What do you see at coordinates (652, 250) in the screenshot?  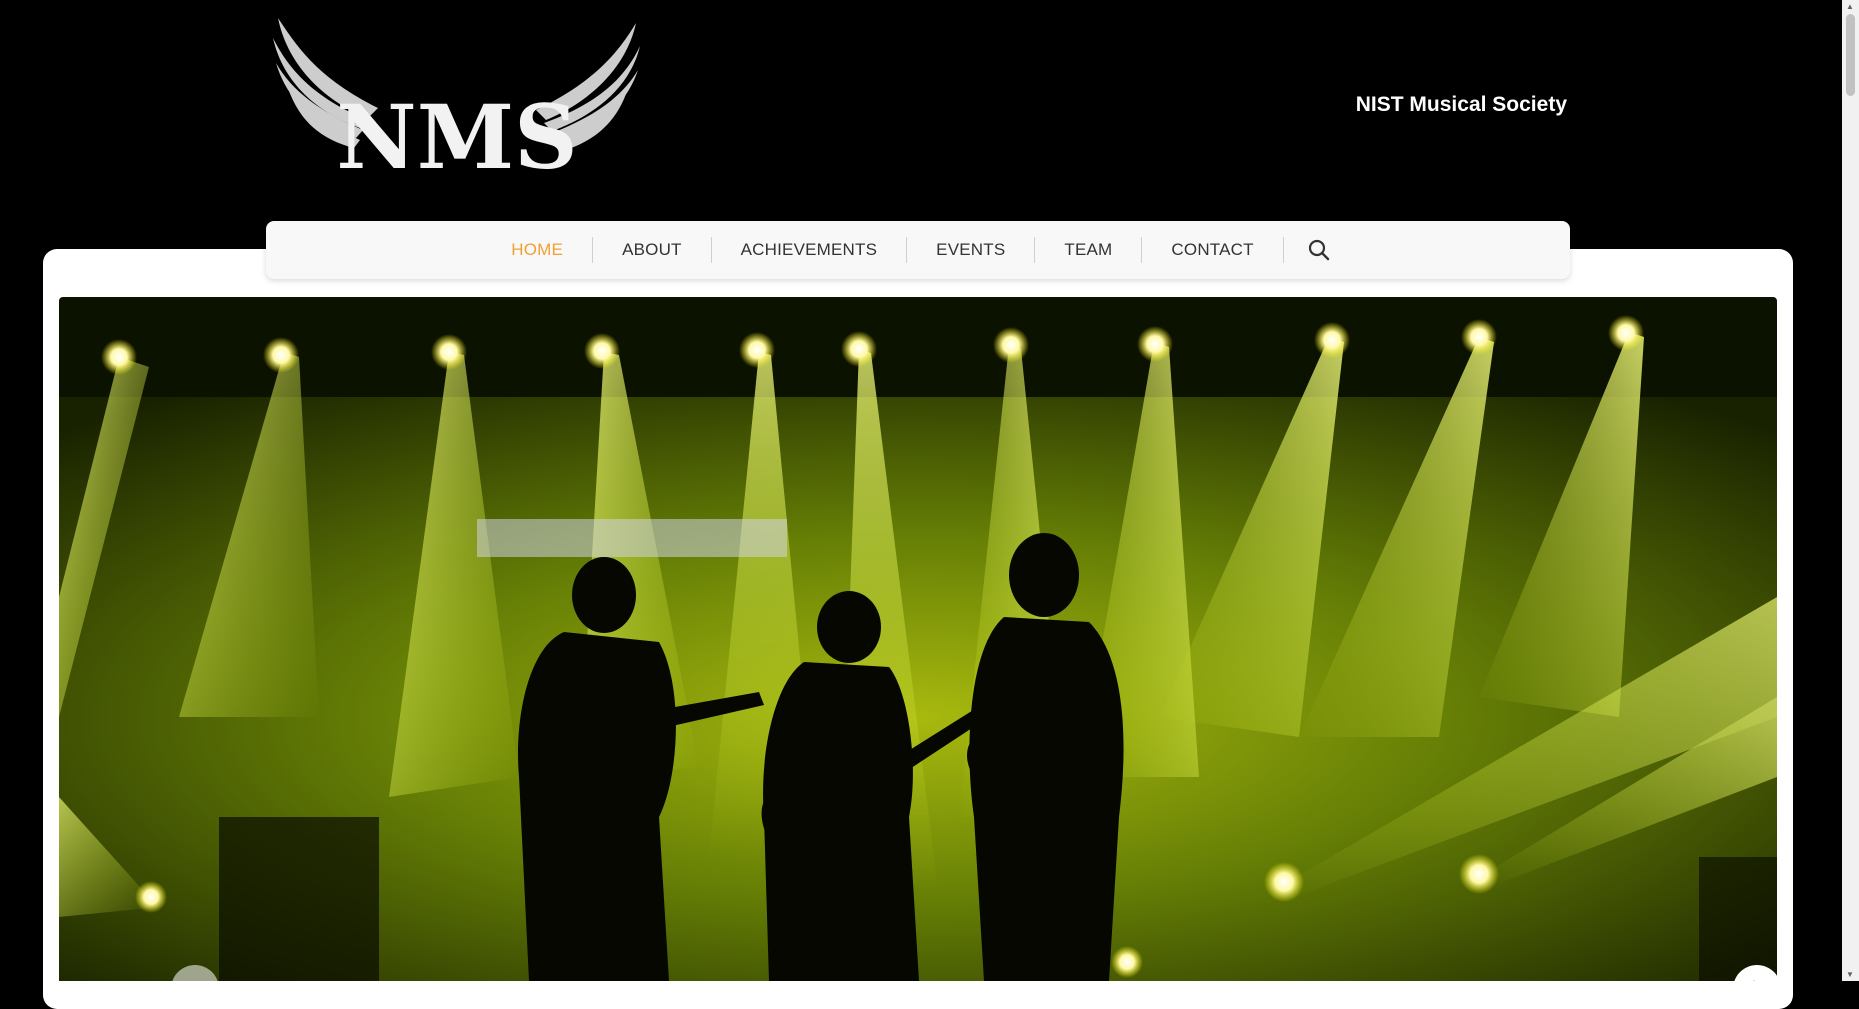 I see `nav-about: ABOUT` at bounding box center [652, 250].